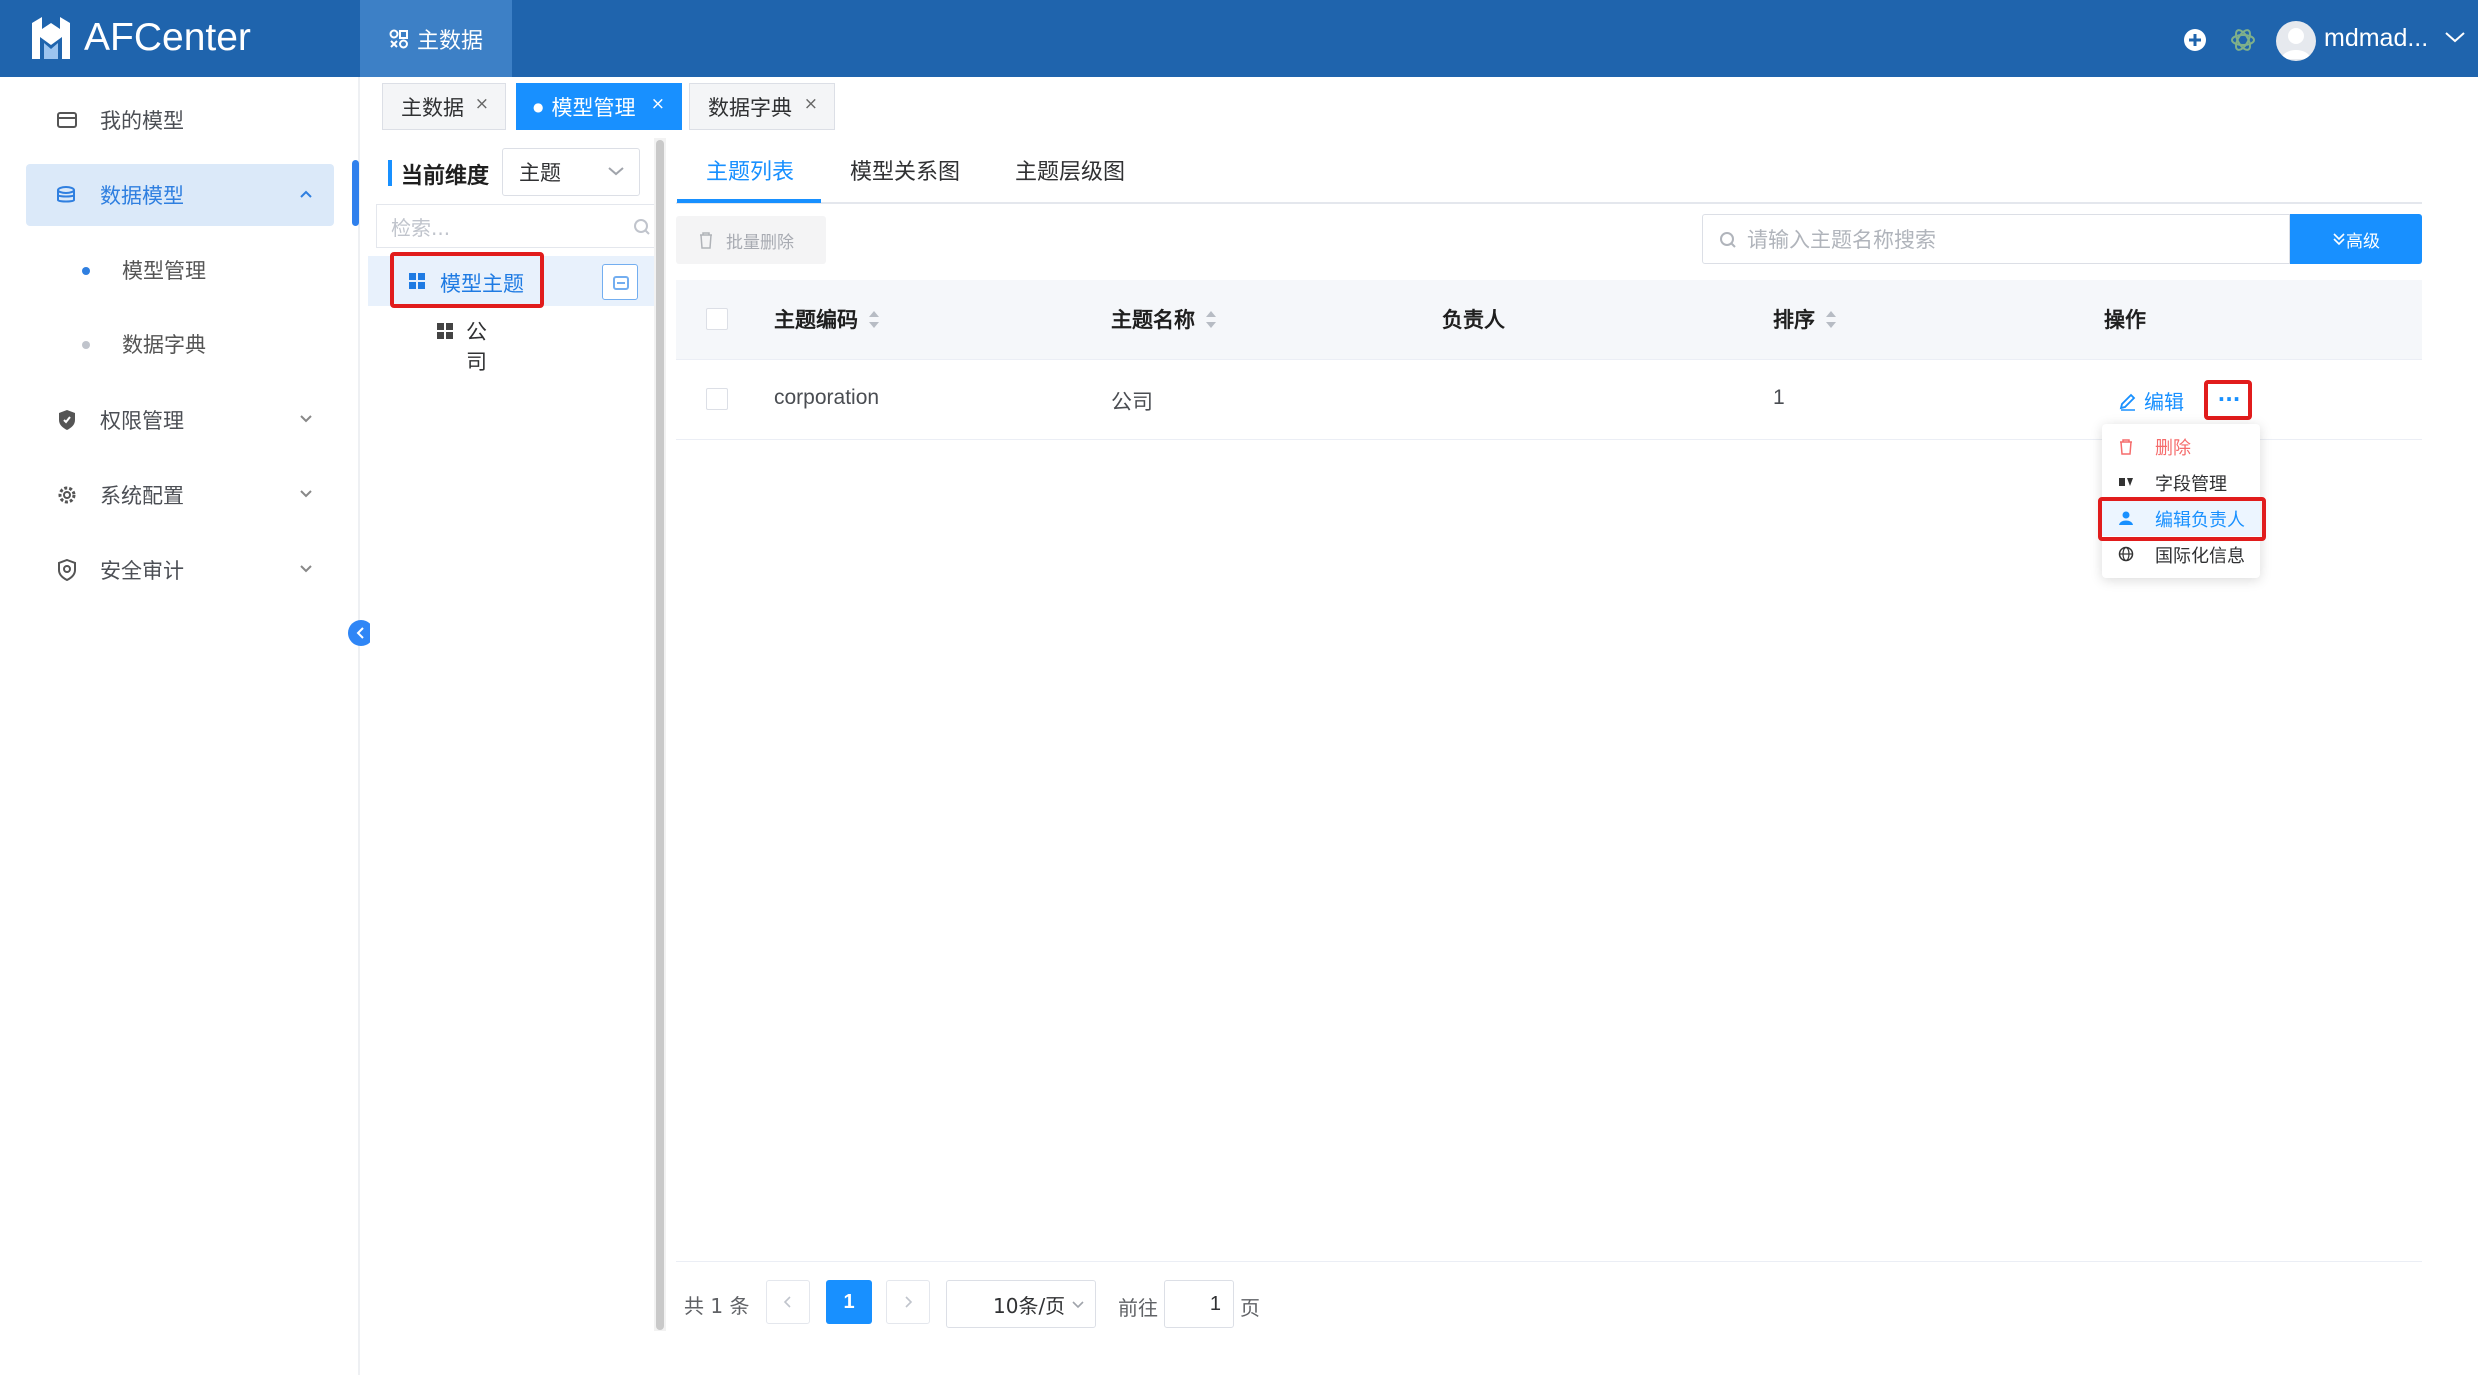 The image size is (2478, 1375). I want to click on dimension-select: 主题, so click(571, 172).